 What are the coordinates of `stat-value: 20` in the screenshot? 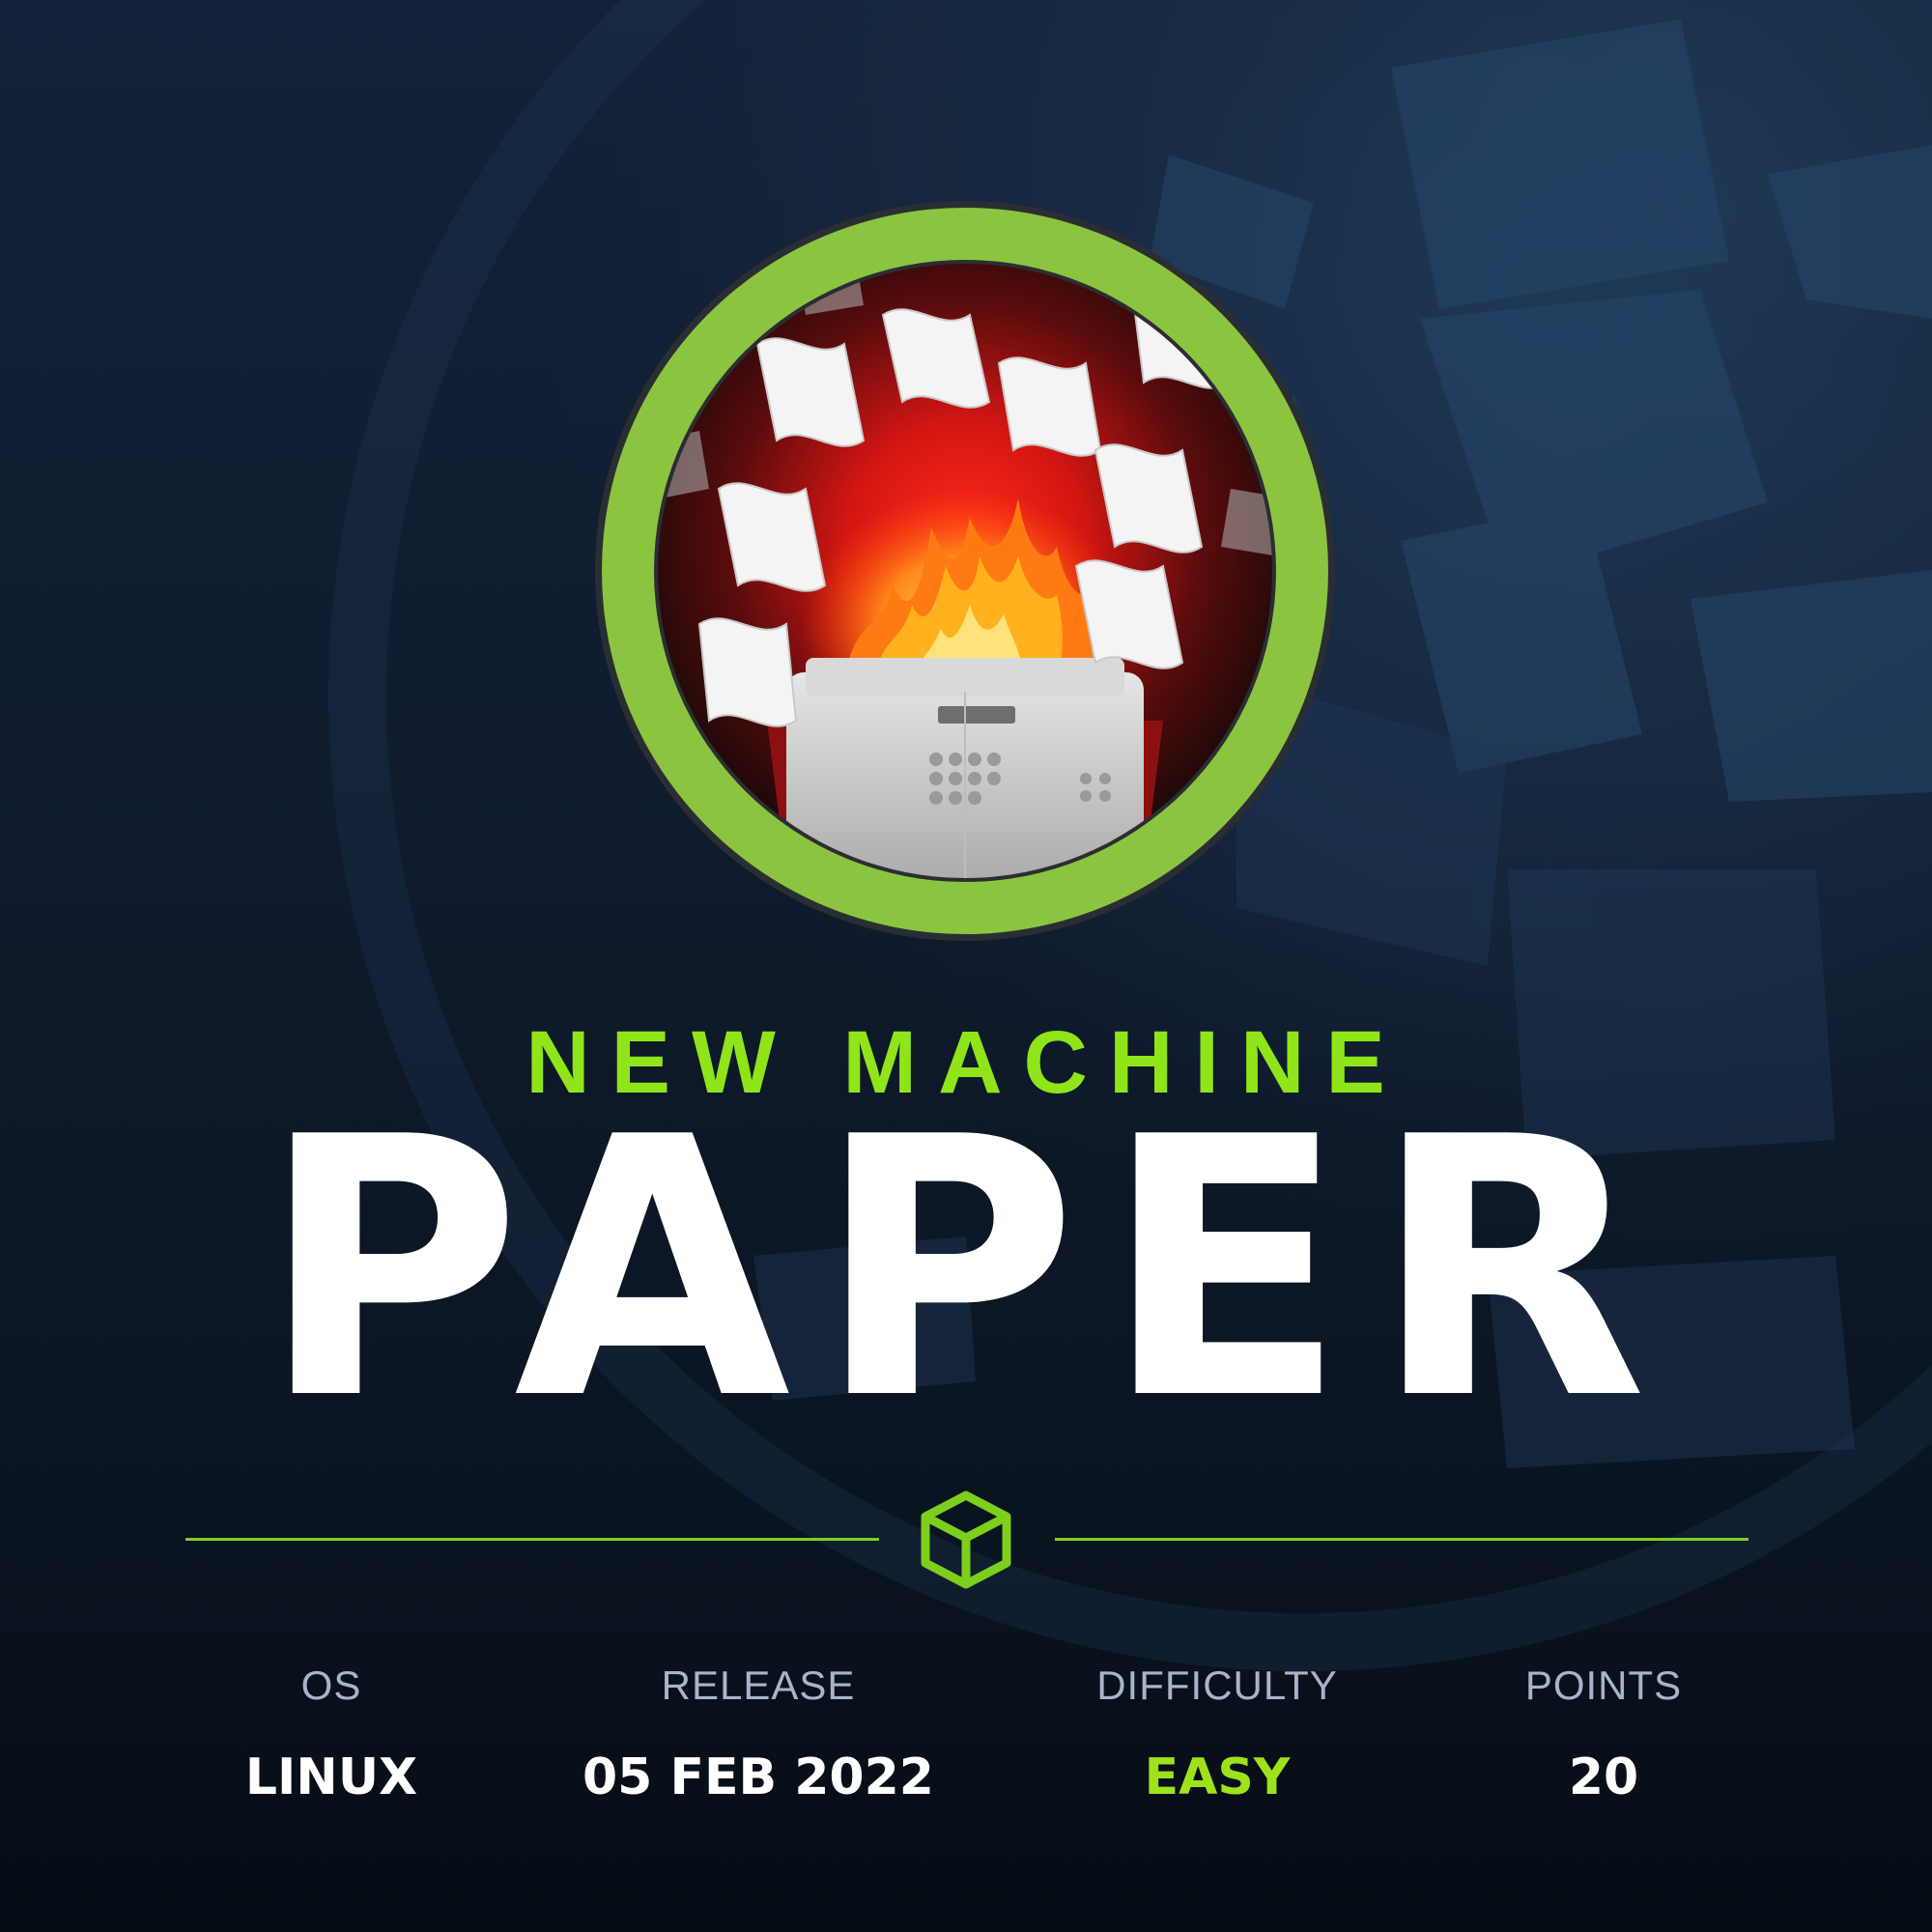 It's located at (1603, 1777).